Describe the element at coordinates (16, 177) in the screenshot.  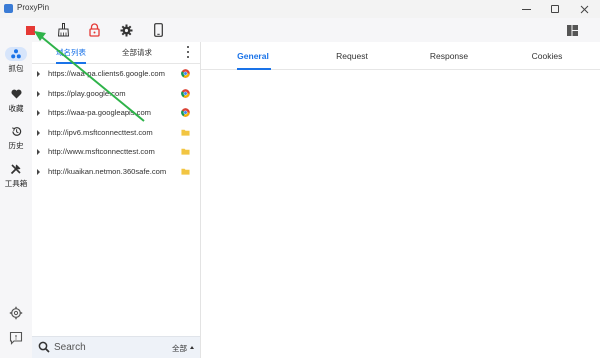
I see `nav-item-toolbox: 工具箱` at that location.